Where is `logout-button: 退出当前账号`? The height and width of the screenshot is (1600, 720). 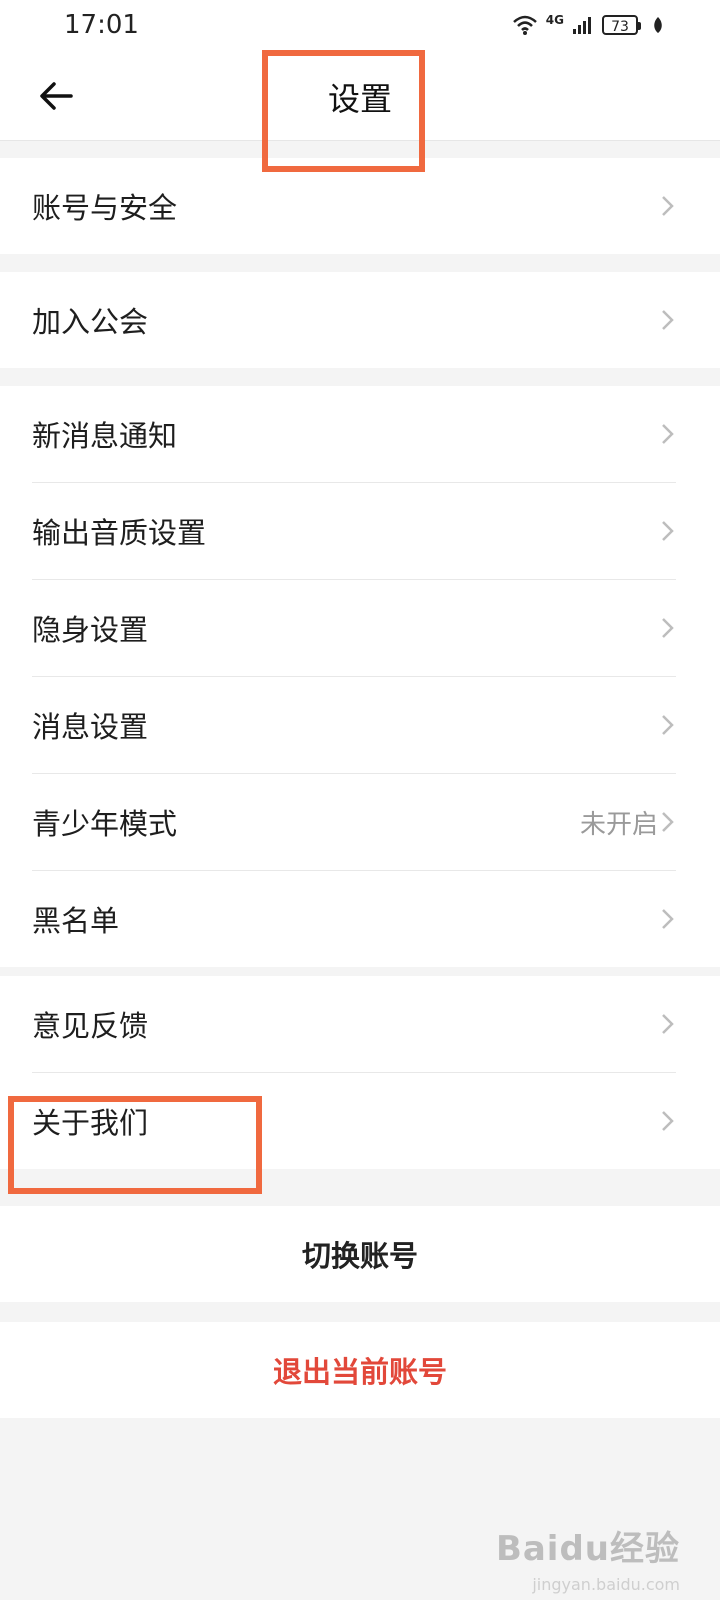 logout-button: 退出当前账号 is located at coordinates (360, 1370).